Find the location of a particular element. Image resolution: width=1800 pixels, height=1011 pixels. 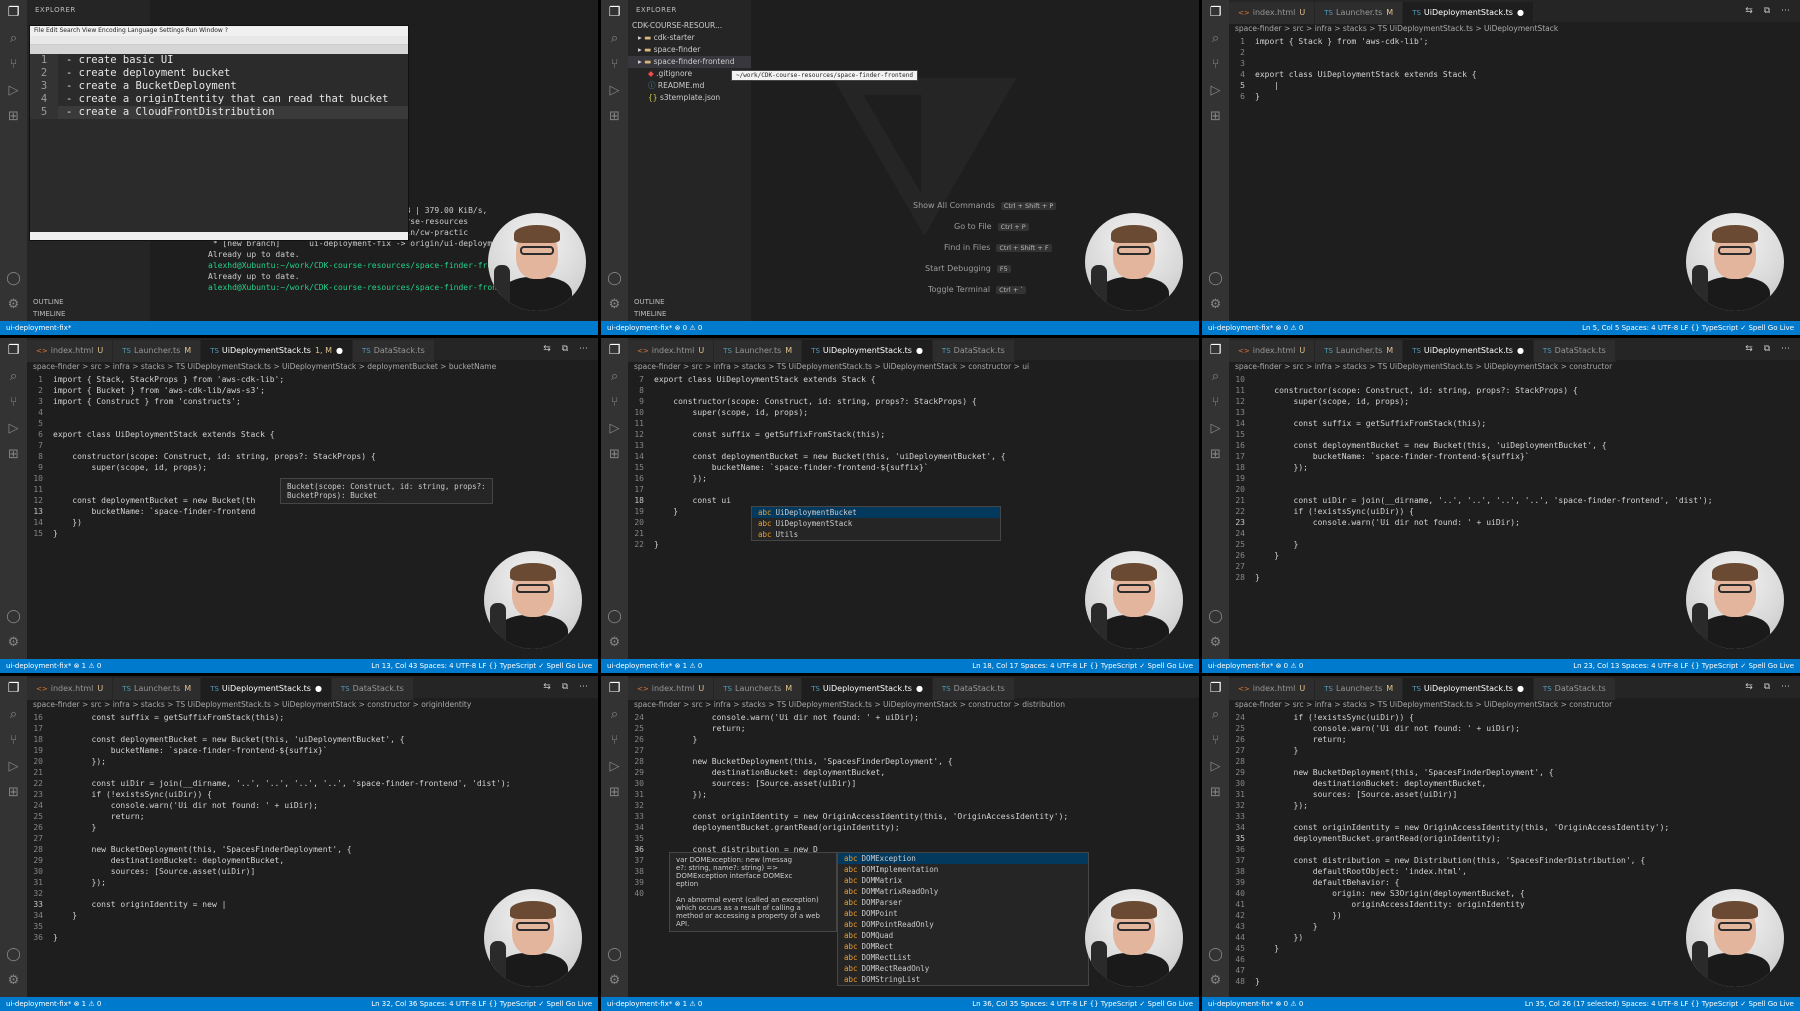

code-line: 18 const ui is located at coordinates (913, 500).